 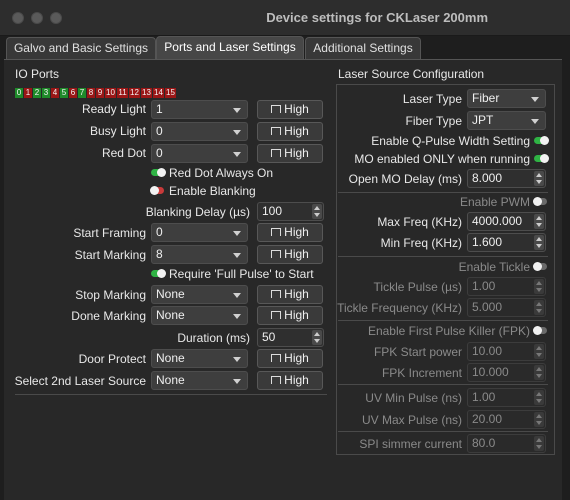 I want to click on fpk-start-power-label: FPK Start power, so click(x=417, y=352).